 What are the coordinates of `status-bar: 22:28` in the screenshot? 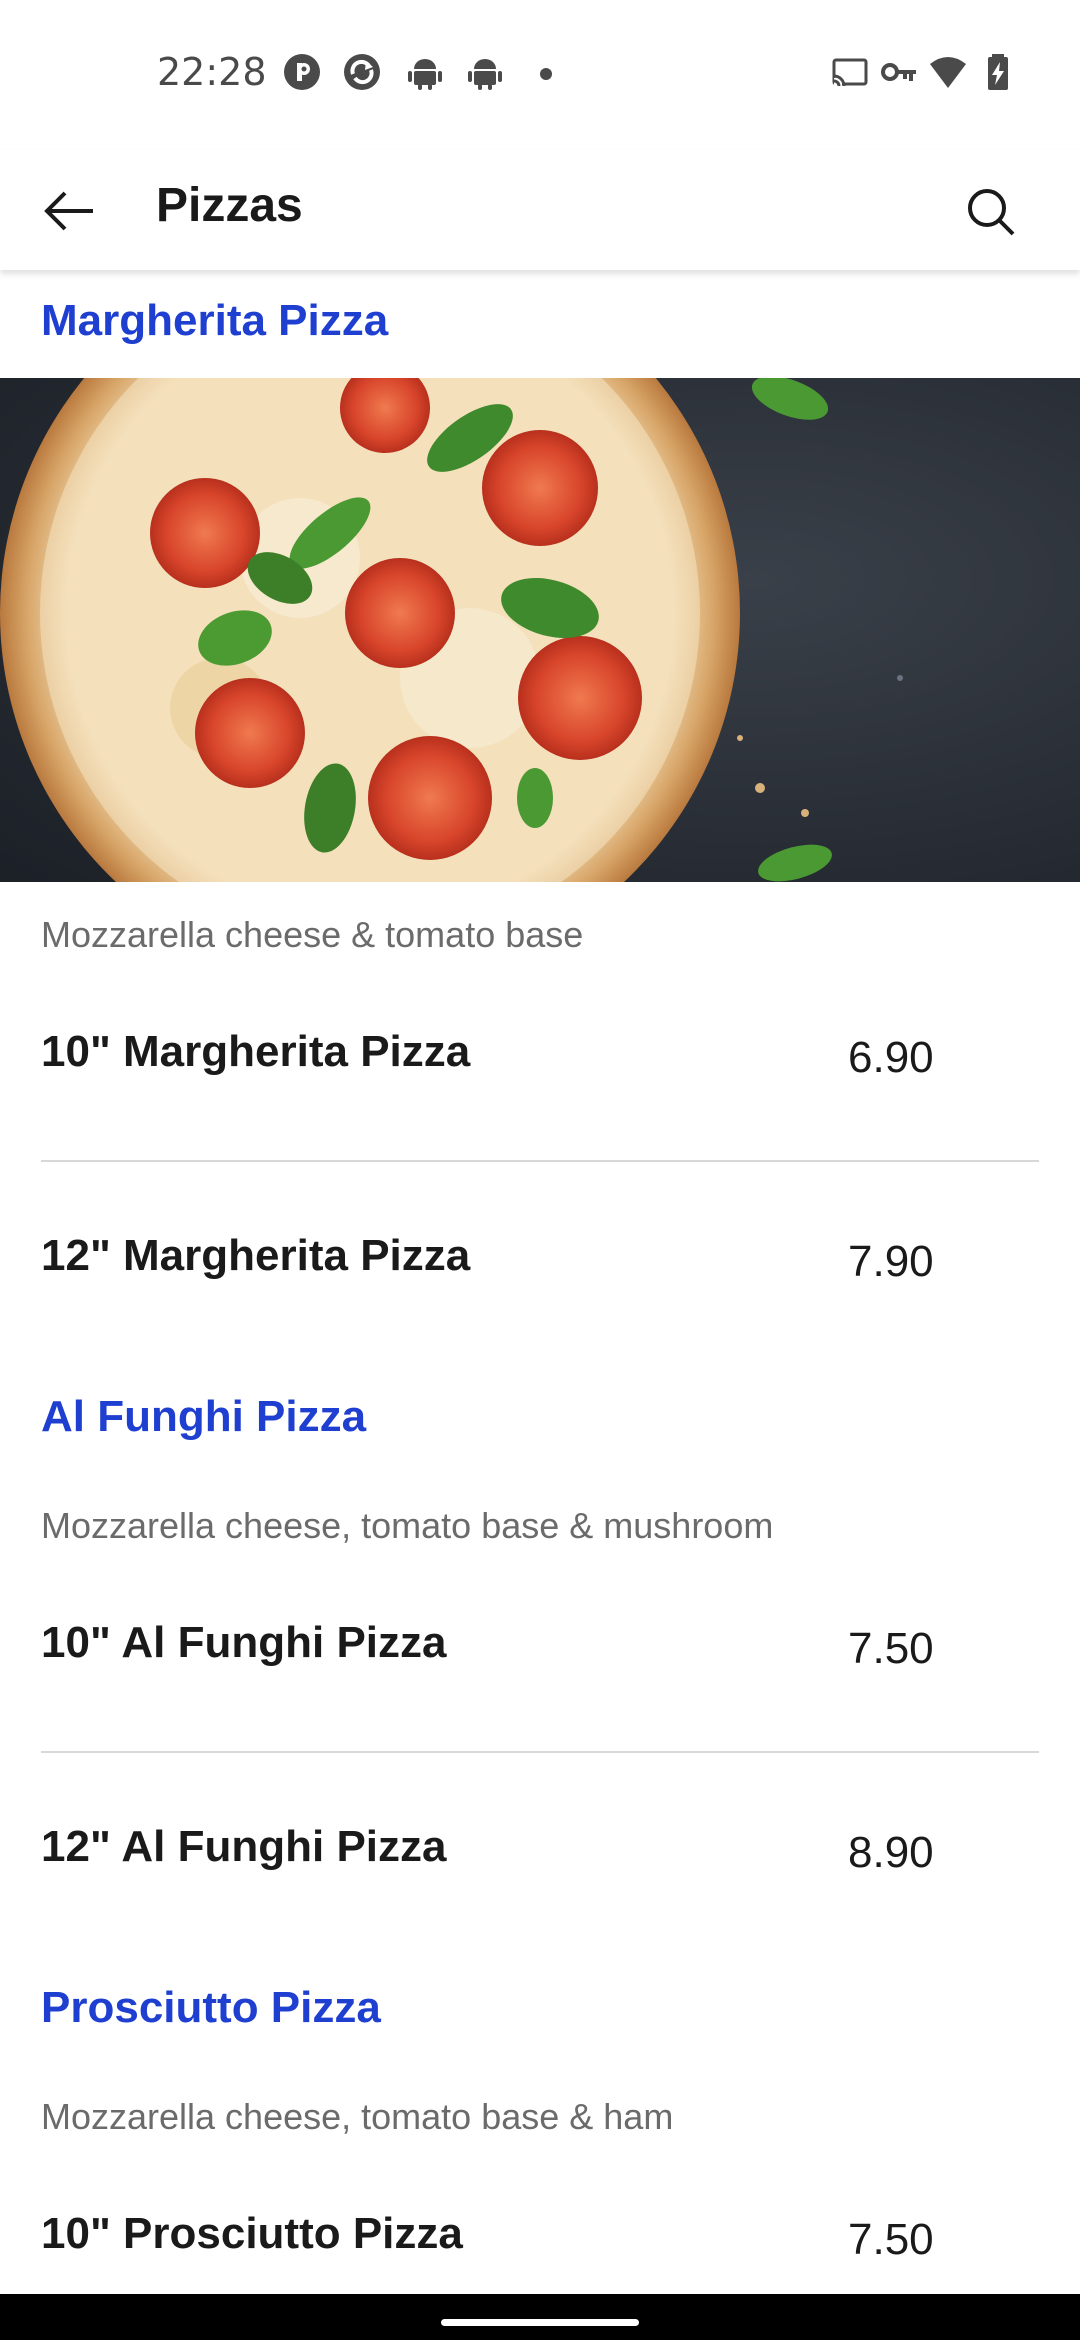 It's located at (540, 75).